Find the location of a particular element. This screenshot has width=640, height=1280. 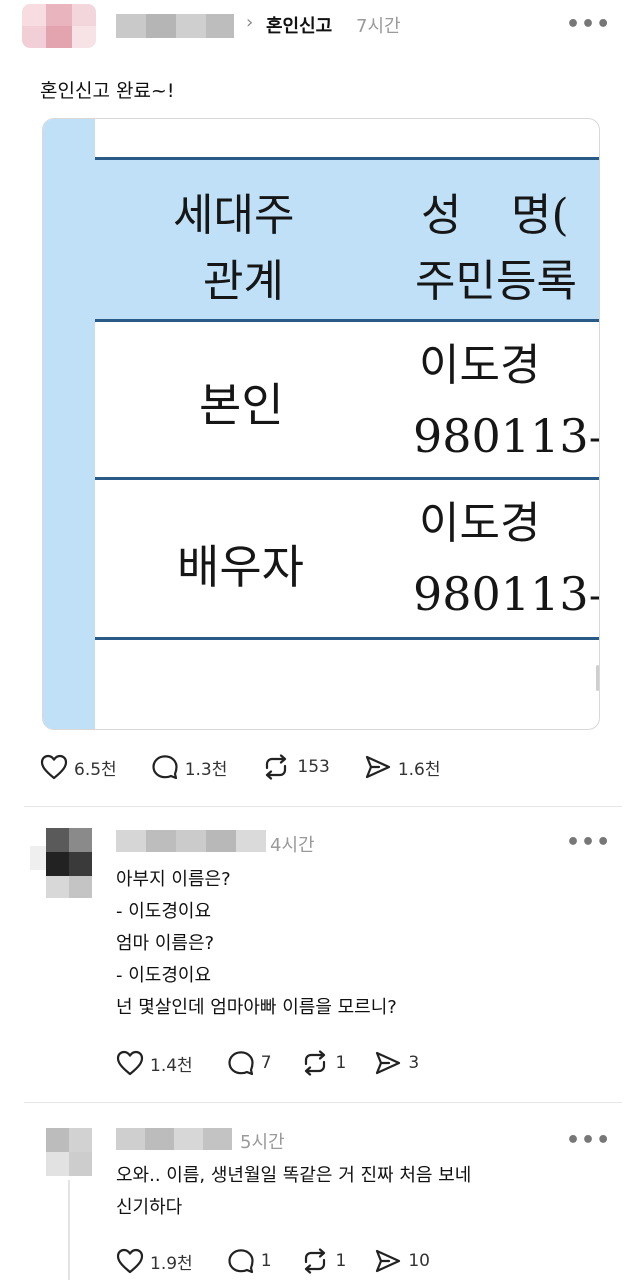

row-relation: 본인 is located at coordinates (241, 405).